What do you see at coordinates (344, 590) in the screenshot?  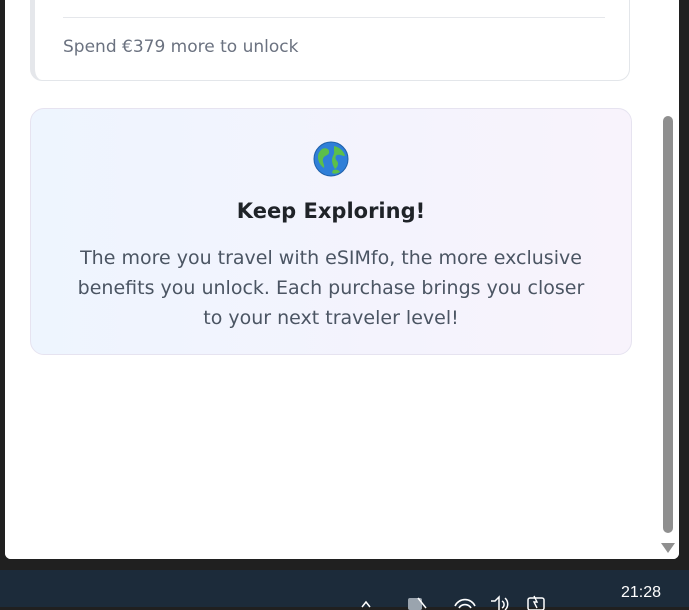 I see `taskbar: 21:28` at bounding box center [344, 590].